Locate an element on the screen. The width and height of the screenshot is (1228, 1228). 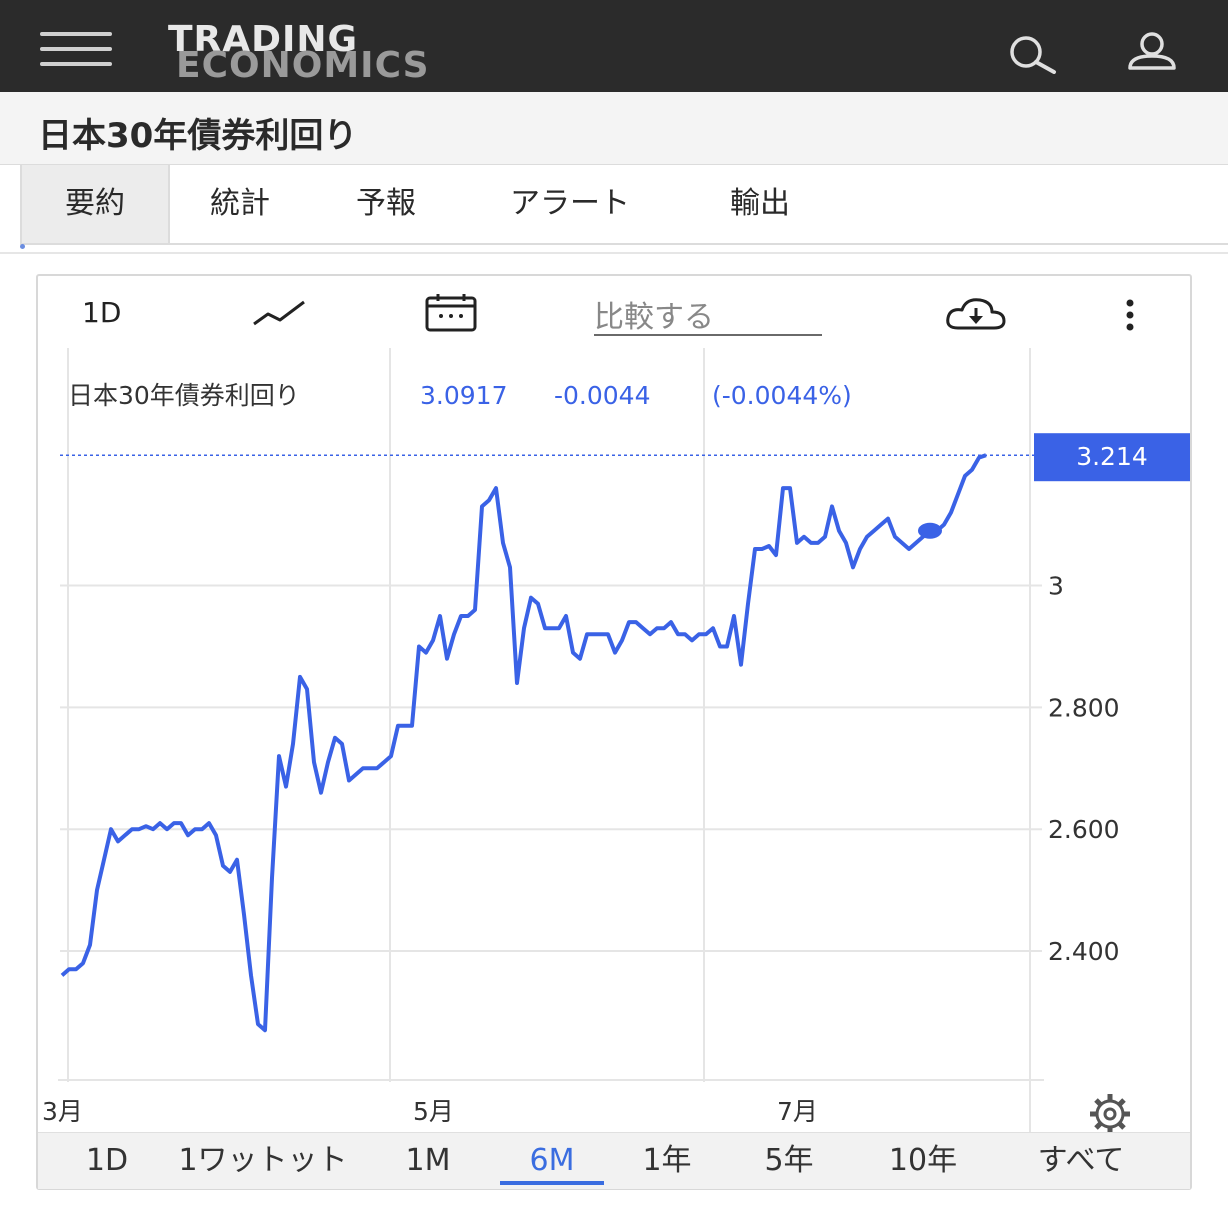
range-all: すべて is located at coordinates (1081, 1161).